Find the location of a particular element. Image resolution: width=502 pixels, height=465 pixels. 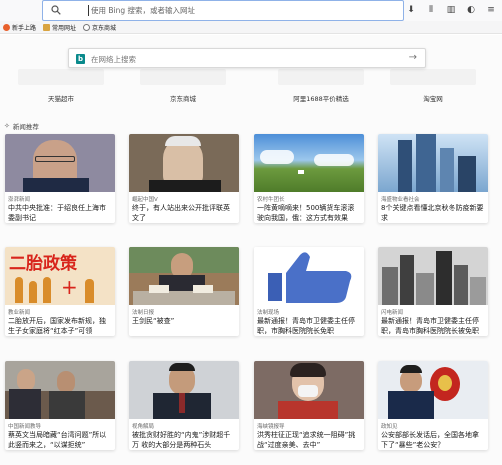

bing-search-placeholder: 在网络上搜索 is located at coordinates (113, 59).